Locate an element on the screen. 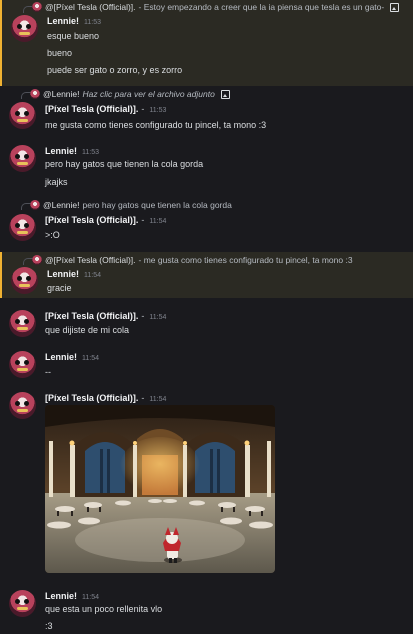 The height and width of the screenshot is (634, 413). message-text: jkajks is located at coordinates (56, 182).